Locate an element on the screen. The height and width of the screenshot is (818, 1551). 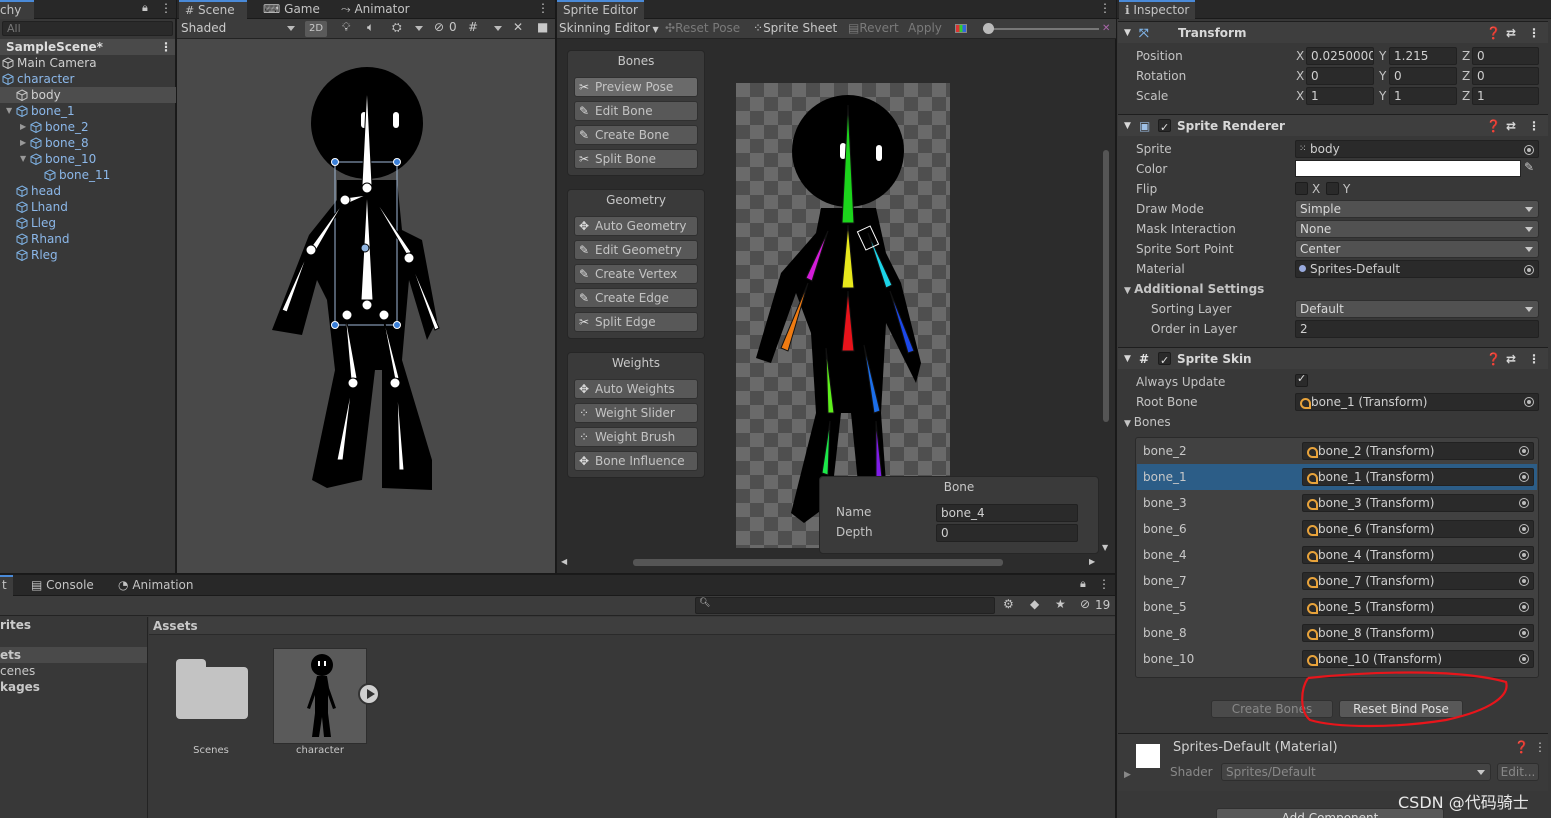
always-update-checkbox is located at coordinates (1301, 379).